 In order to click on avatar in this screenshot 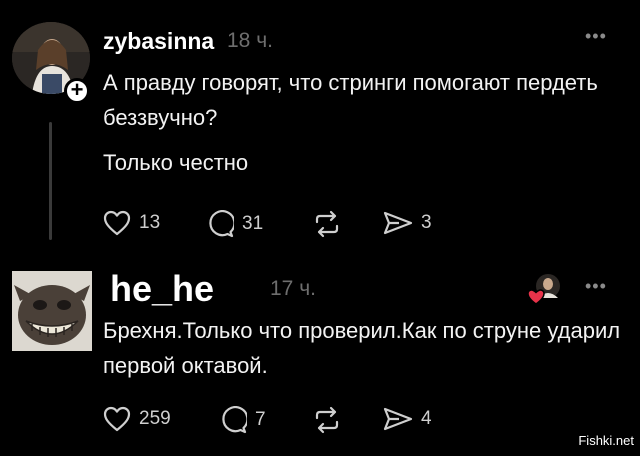, I will do `click(52, 311)`.